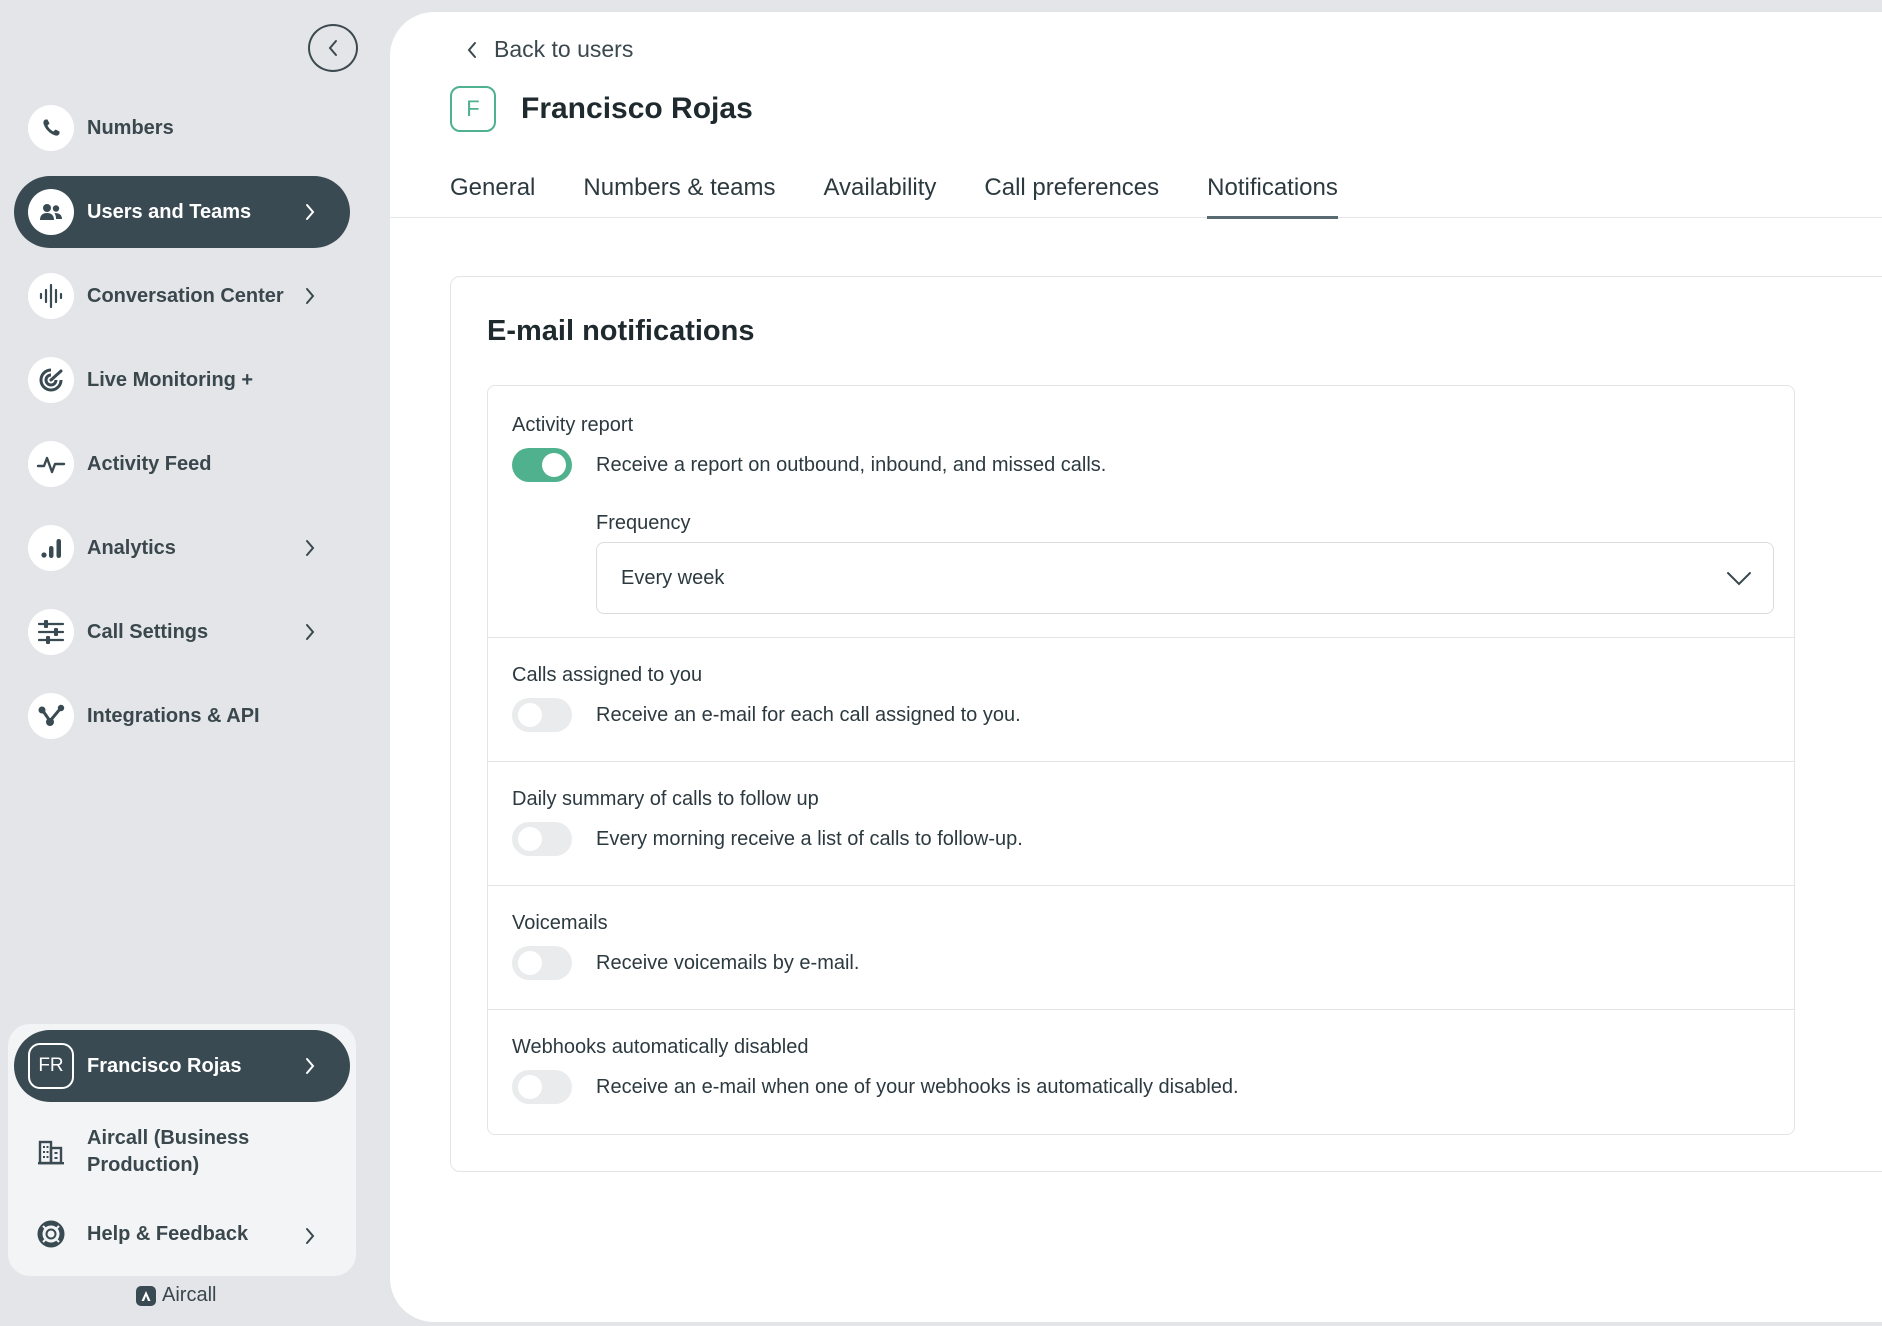 Image resolution: width=1882 pixels, height=1326 pixels. Describe the element at coordinates (1272, 187) in the screenshot. I see `tab-notifications: Notifications` at that location.